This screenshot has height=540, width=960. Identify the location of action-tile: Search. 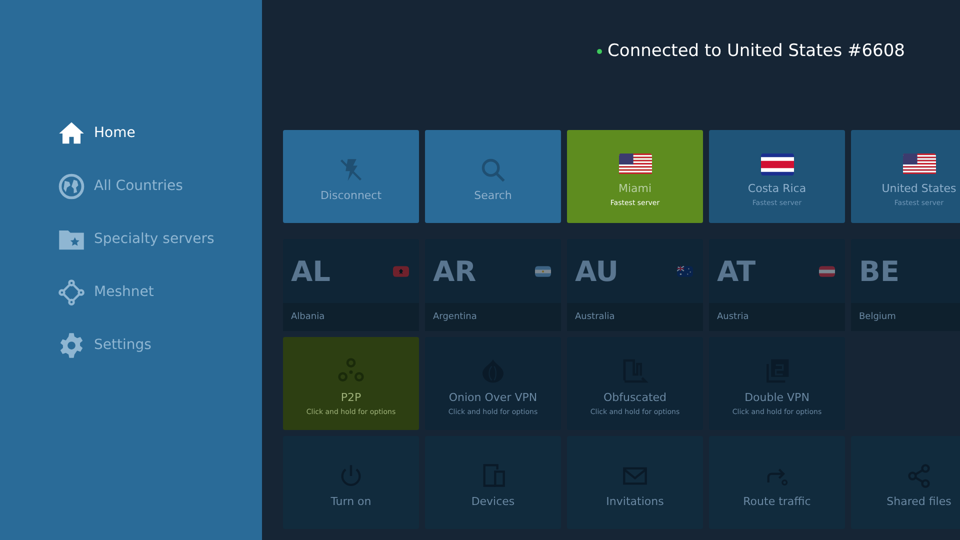
(493, 176).